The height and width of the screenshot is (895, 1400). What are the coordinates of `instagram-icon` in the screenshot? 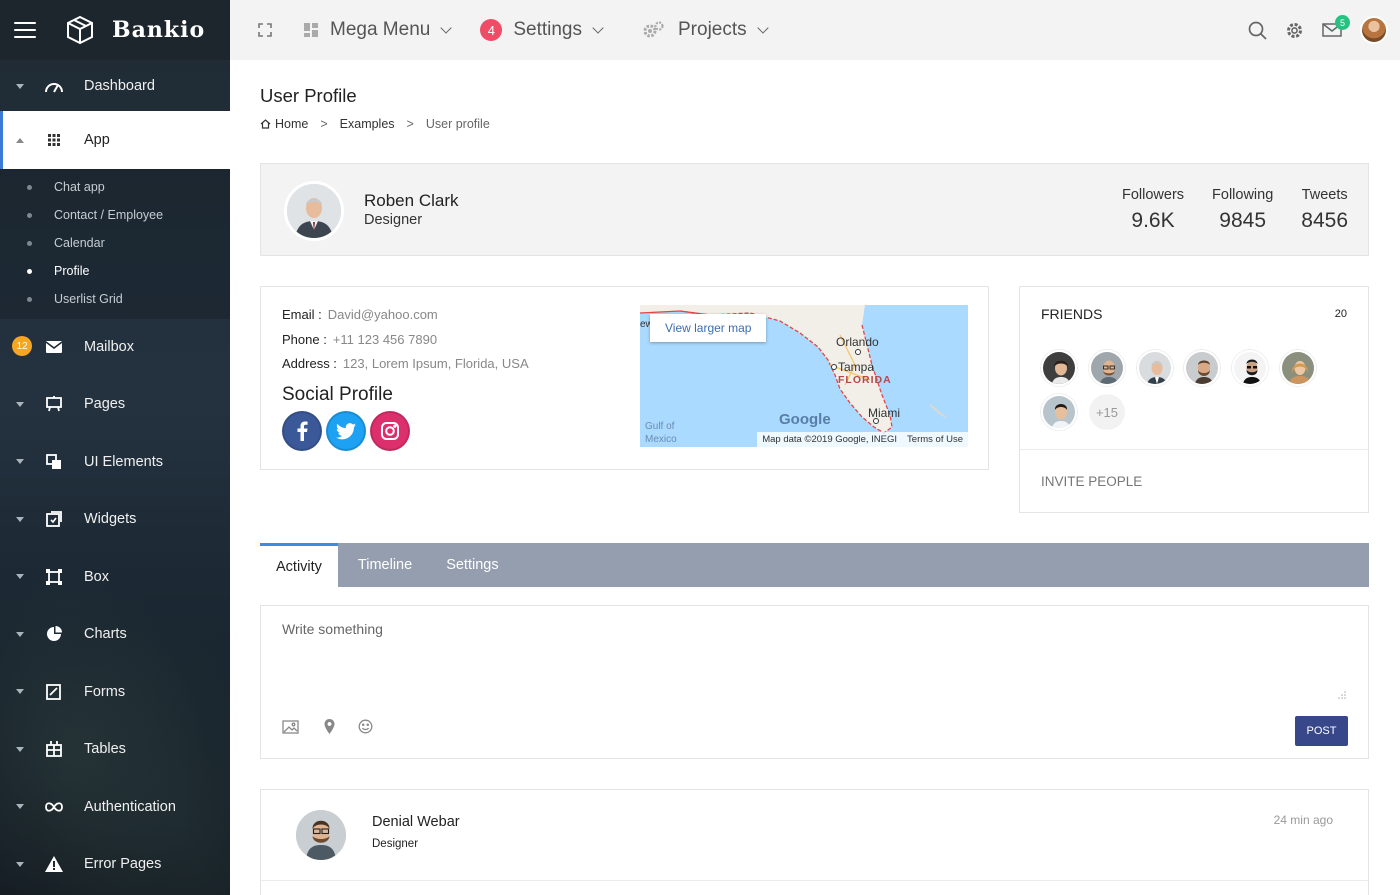 It's located at (390, 431).